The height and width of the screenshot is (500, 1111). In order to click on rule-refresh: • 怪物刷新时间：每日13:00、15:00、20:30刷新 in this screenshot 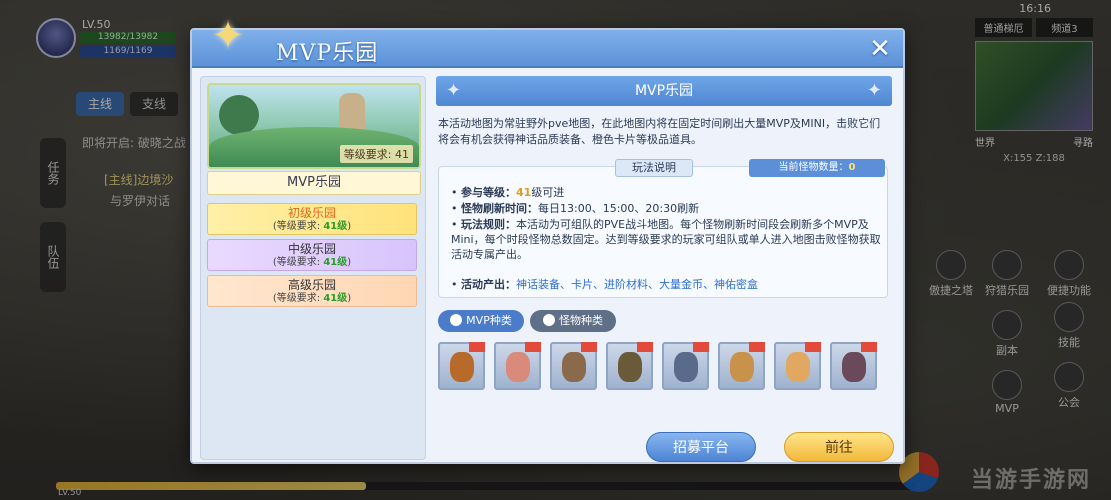, I will do `click(575, 208)`.